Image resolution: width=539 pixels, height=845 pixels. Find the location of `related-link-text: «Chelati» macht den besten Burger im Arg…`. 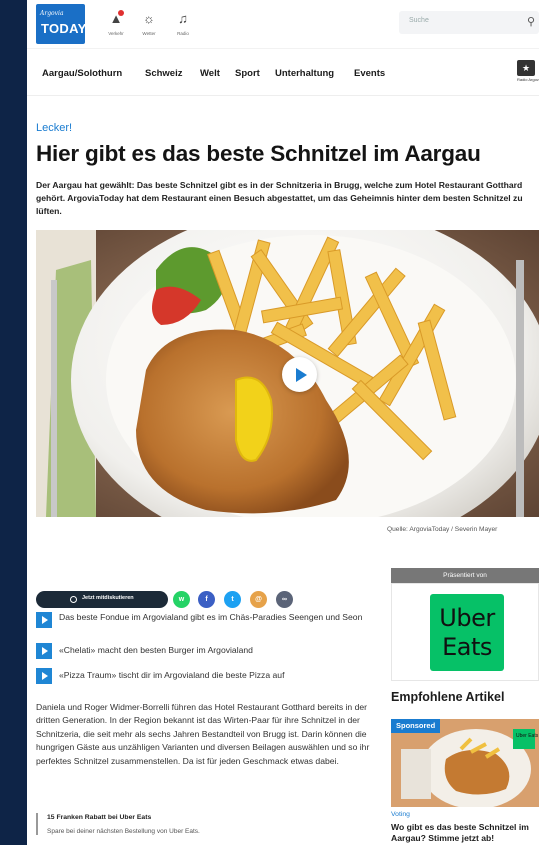

related-link-text: «Chelati» macht den besten Burger im Arg… is located at coordinates (219, 650).